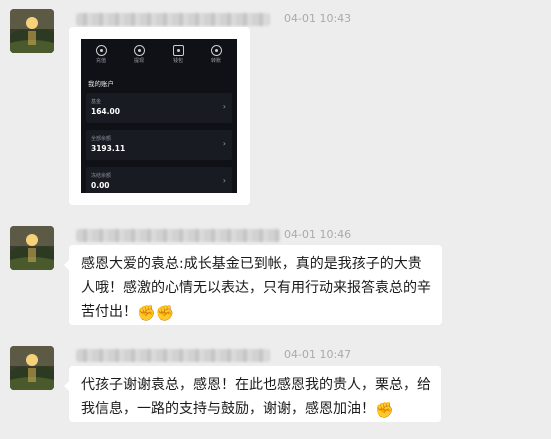 This screenshot has height=439, width=551. Describe the element at coordinates (101, 54) in the screenshot. I see `deposit-icon: 充值` at that location.